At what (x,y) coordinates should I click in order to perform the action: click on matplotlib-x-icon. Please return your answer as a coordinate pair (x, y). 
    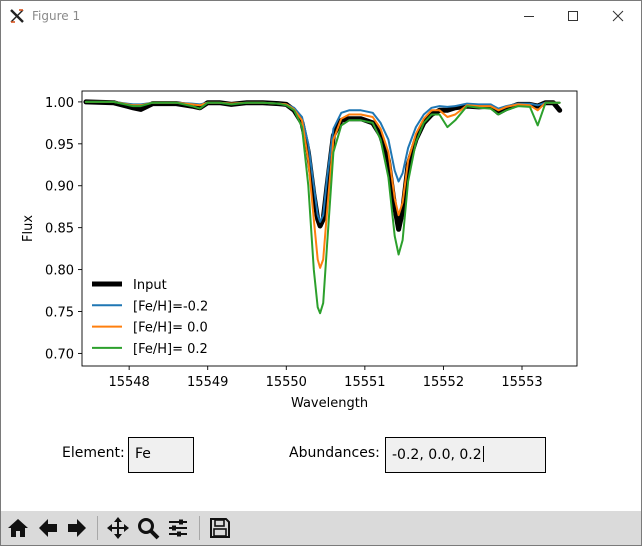
    Looking at the image, I should click on (17, 16).